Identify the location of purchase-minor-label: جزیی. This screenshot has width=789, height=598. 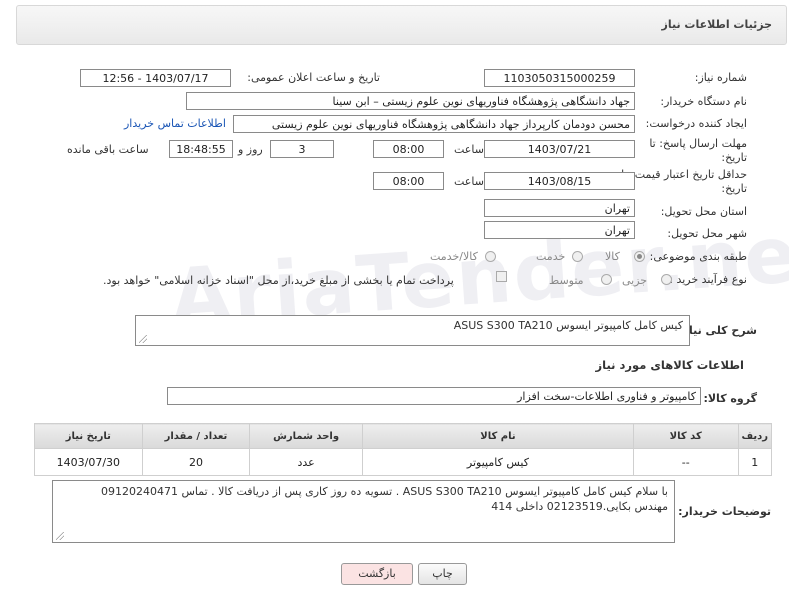
(635, 280).